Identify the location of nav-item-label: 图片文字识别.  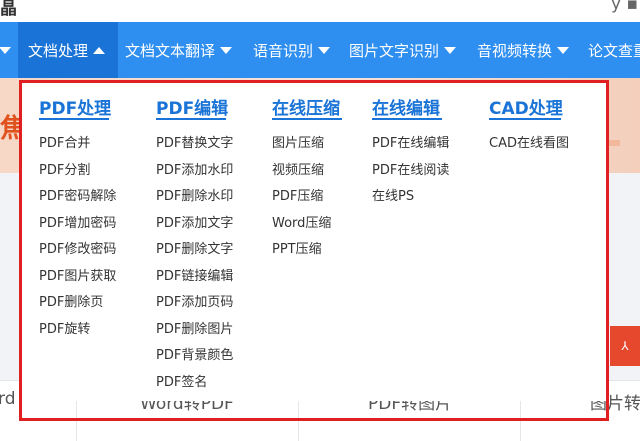
(394, 50).